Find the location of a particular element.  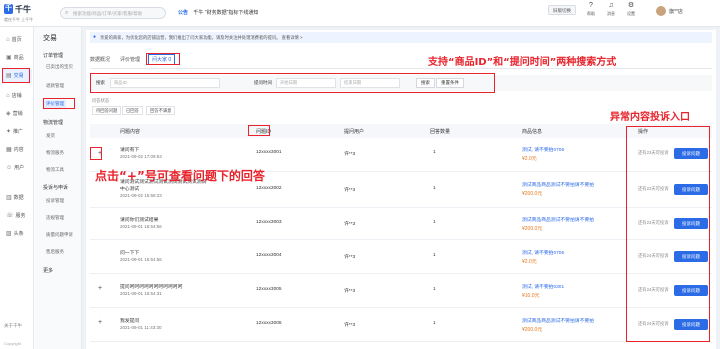

nav-item-marketing: ◈ 营销 is located at coordinates (17, 114).